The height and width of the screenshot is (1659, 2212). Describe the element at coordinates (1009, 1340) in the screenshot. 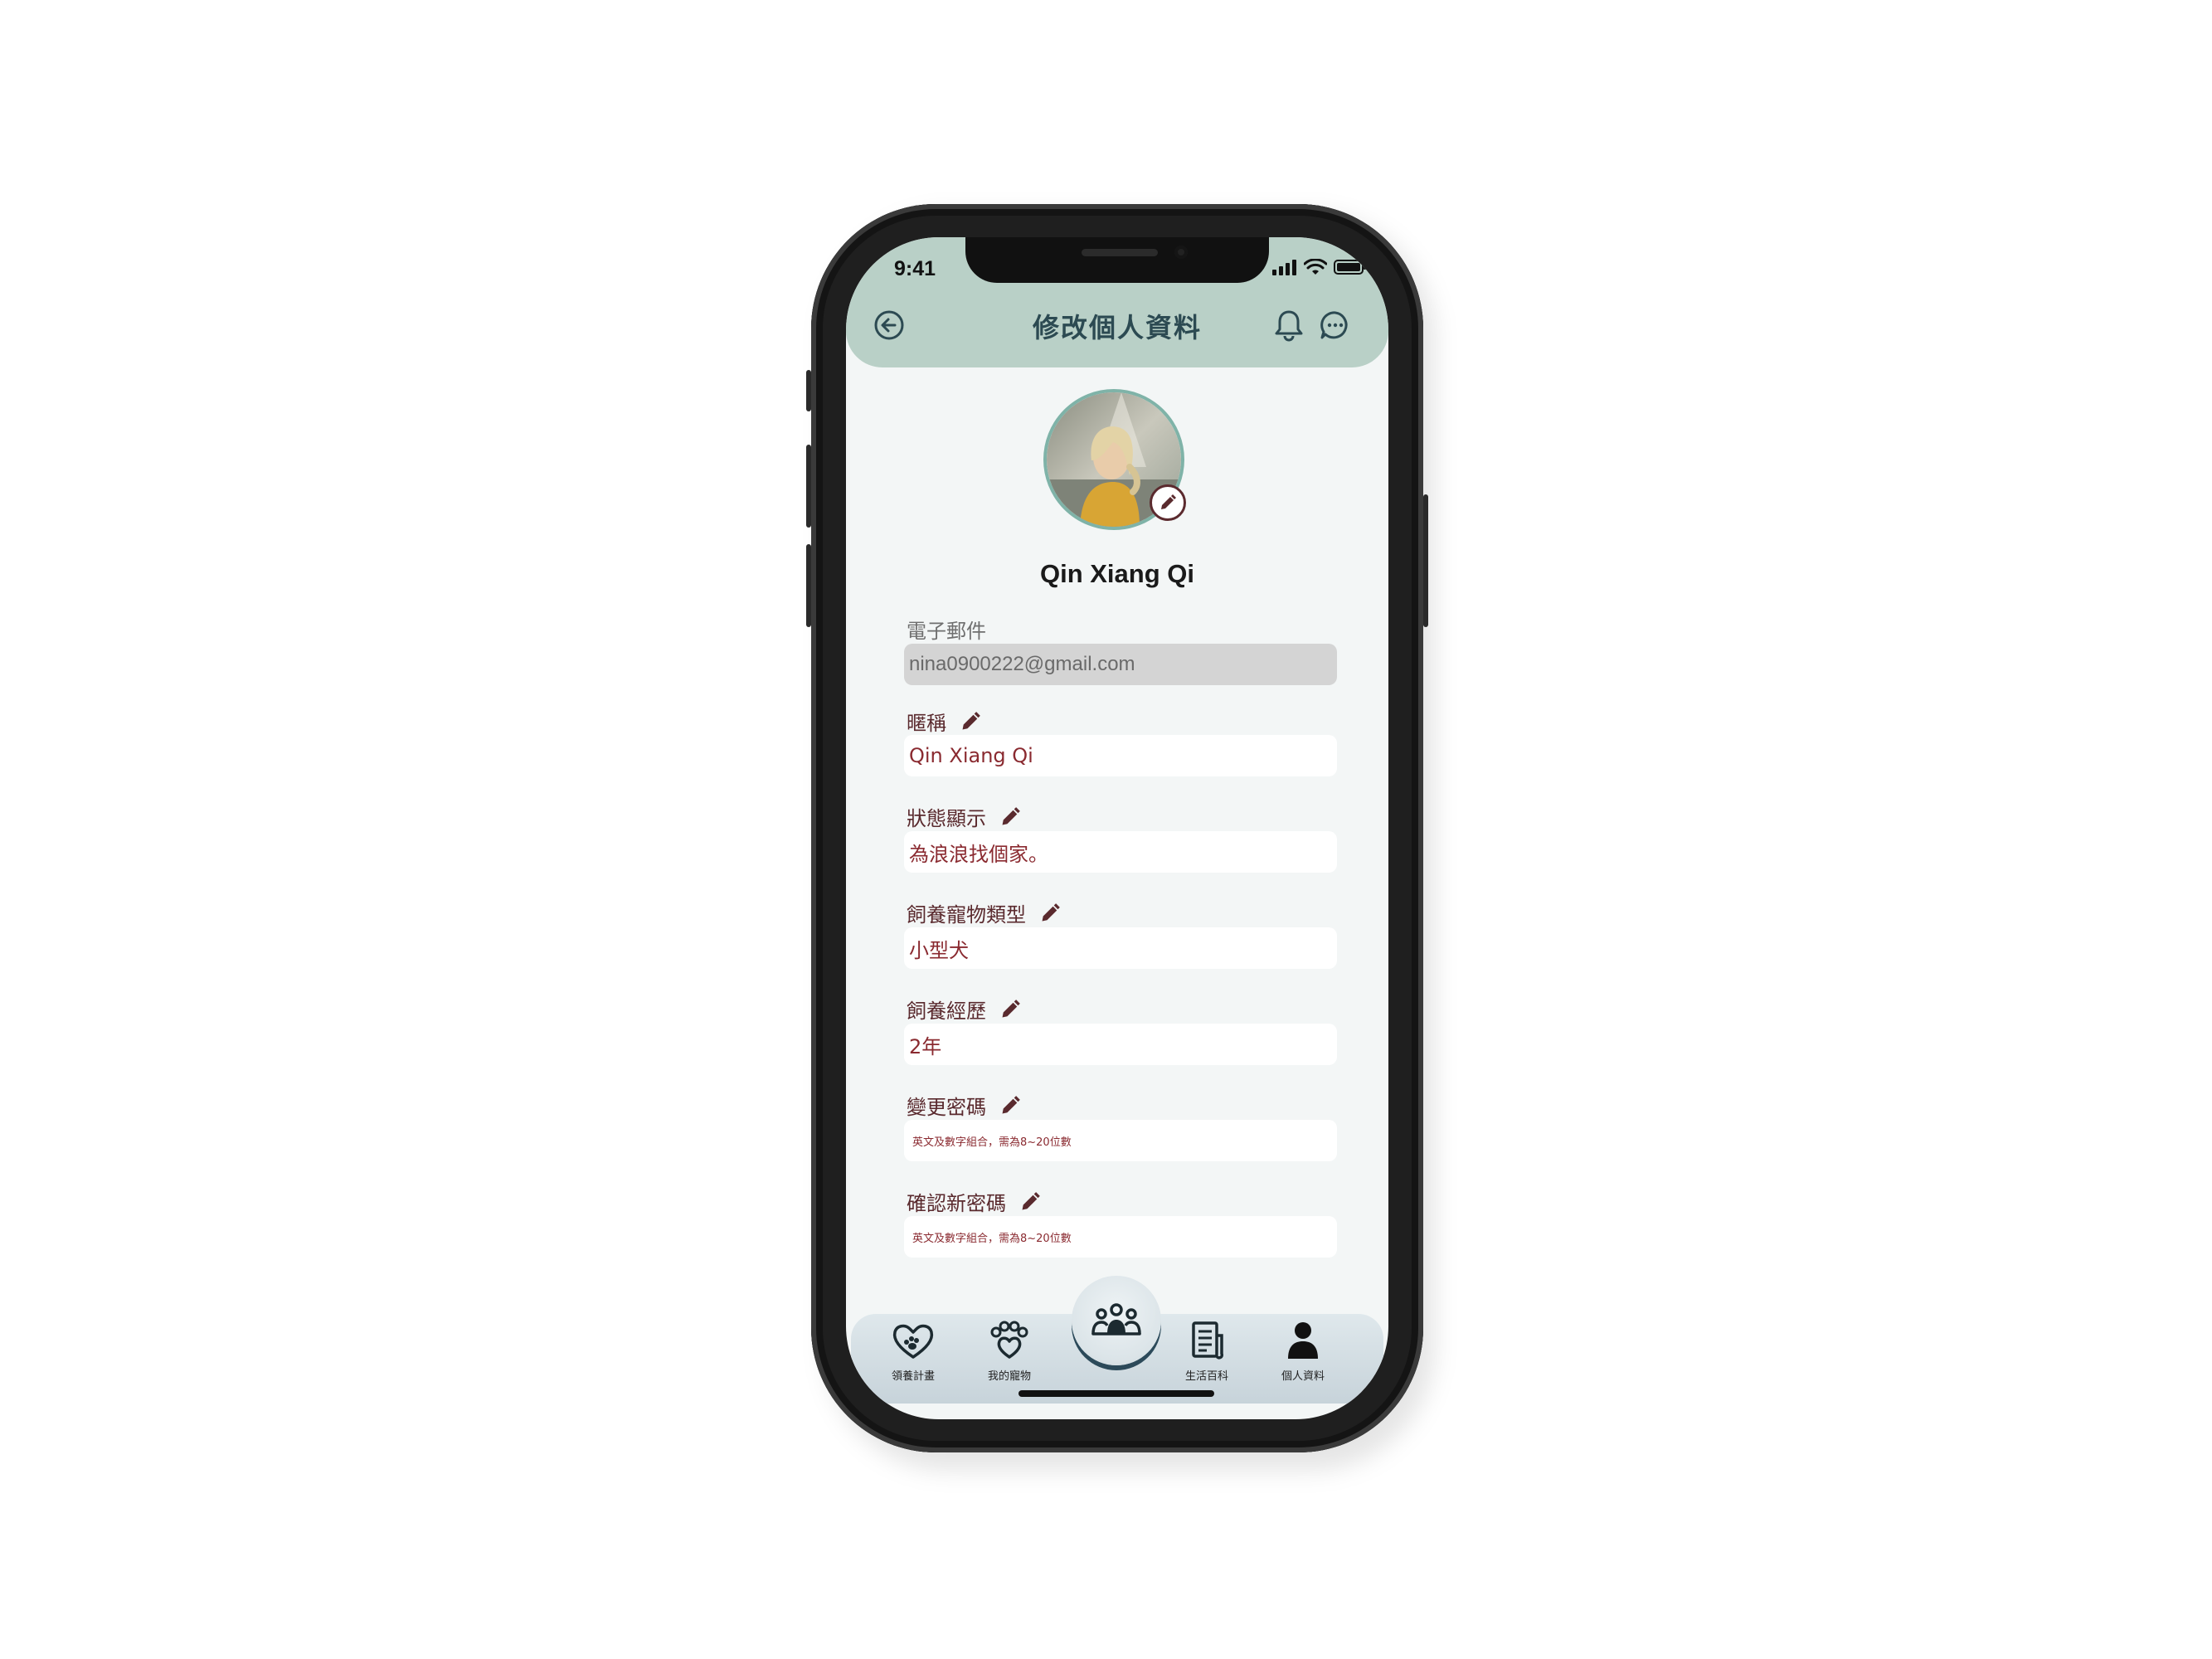

I see `paw-heart-icon` at that location.